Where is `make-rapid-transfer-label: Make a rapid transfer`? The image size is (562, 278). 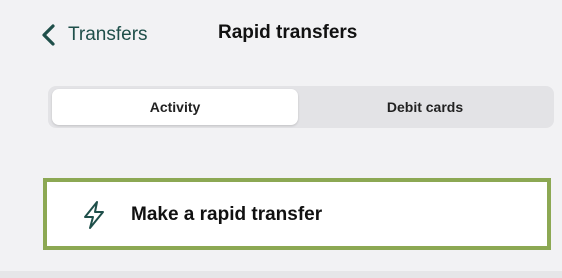 make-rapid-transfer-label: Make a rapid transfer is located at coordinates (227, 214).